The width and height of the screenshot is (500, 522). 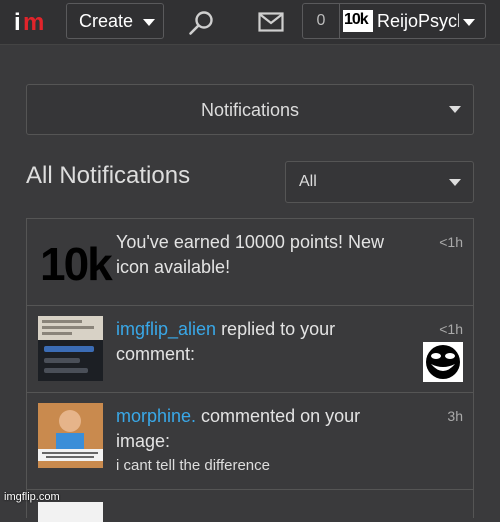 I want to click on notification-count: 0, so click(x=321, y=21).